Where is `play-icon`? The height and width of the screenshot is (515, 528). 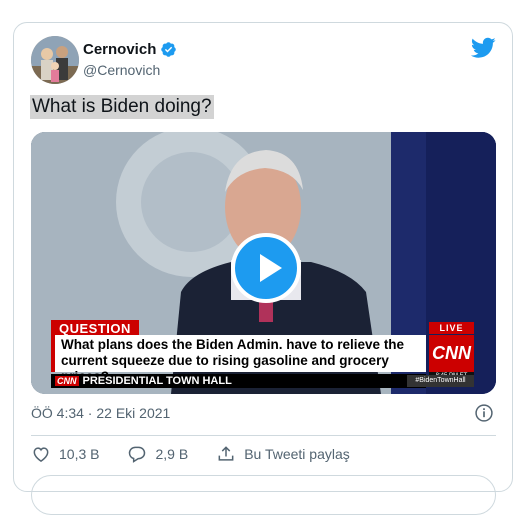
play-icon is located at coordinates (270, 268).